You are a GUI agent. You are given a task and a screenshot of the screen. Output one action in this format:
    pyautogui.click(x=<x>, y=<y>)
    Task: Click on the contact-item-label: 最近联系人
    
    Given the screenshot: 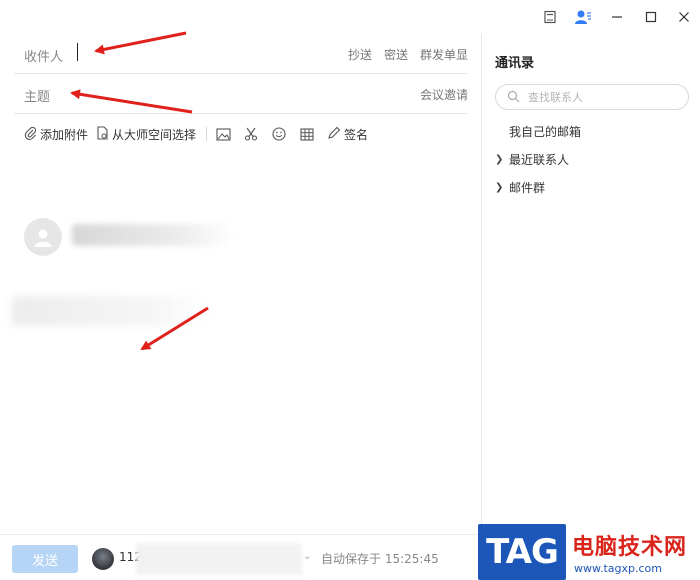 What is the action you would take?
    pyautogui.click(x=539, y=160)
    